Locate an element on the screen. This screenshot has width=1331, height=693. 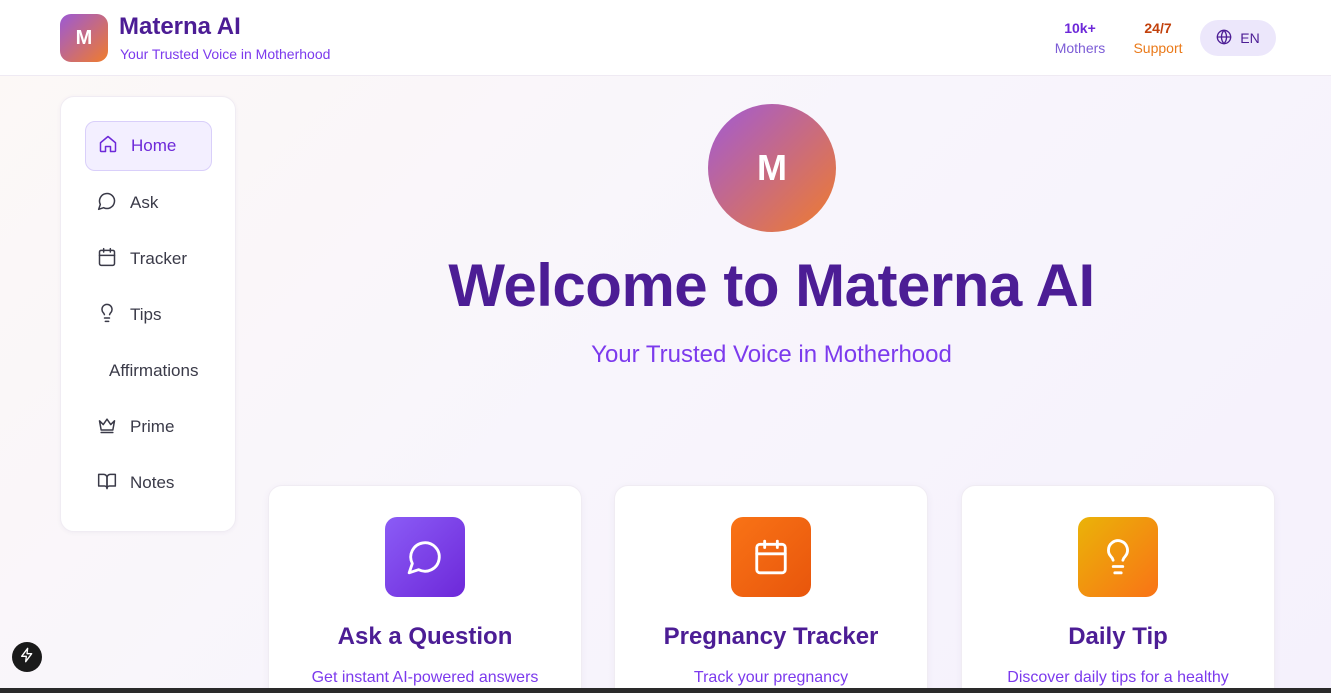
sidebar-item-label: Notes is located at coordinates (152, 482).